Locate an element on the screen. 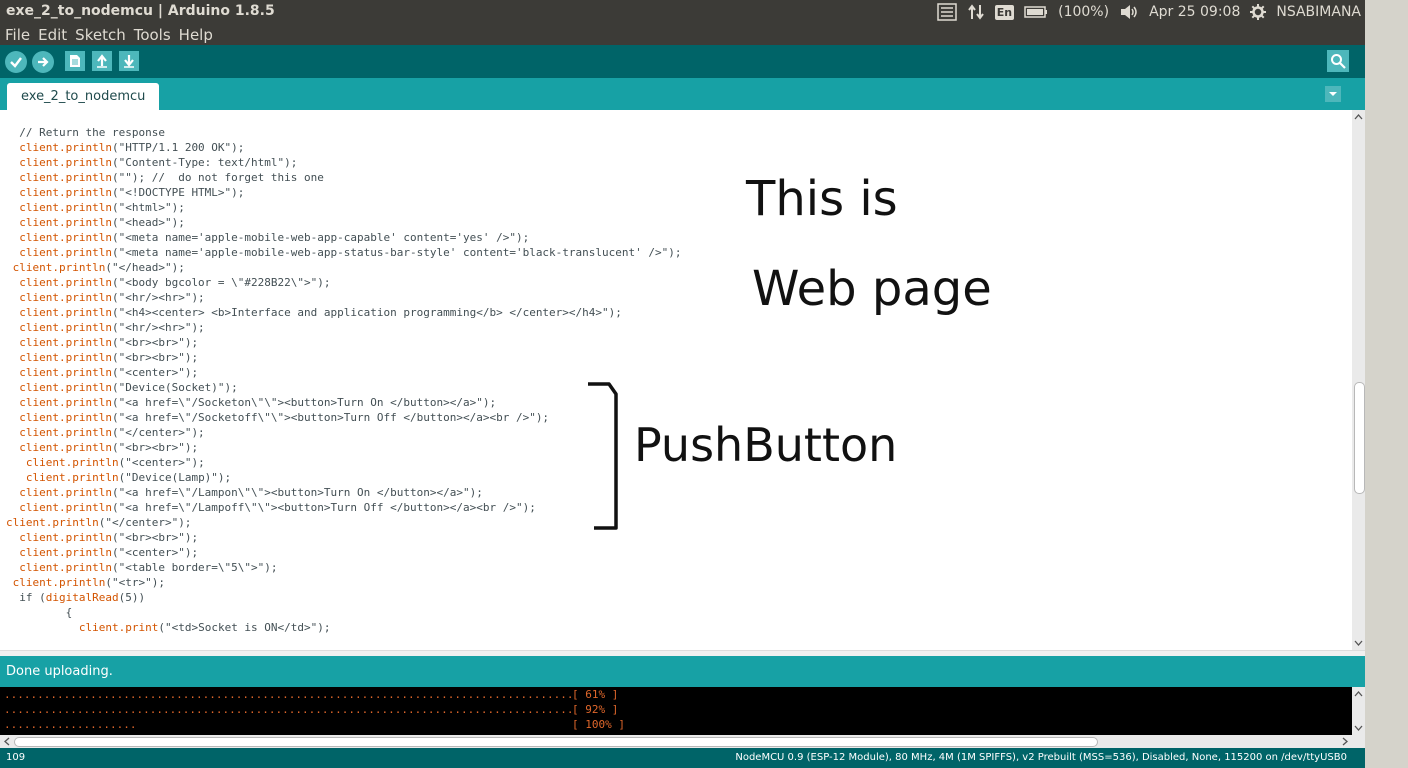  keyboard-layout-indicator: En is located at coordinates (1004, 12).